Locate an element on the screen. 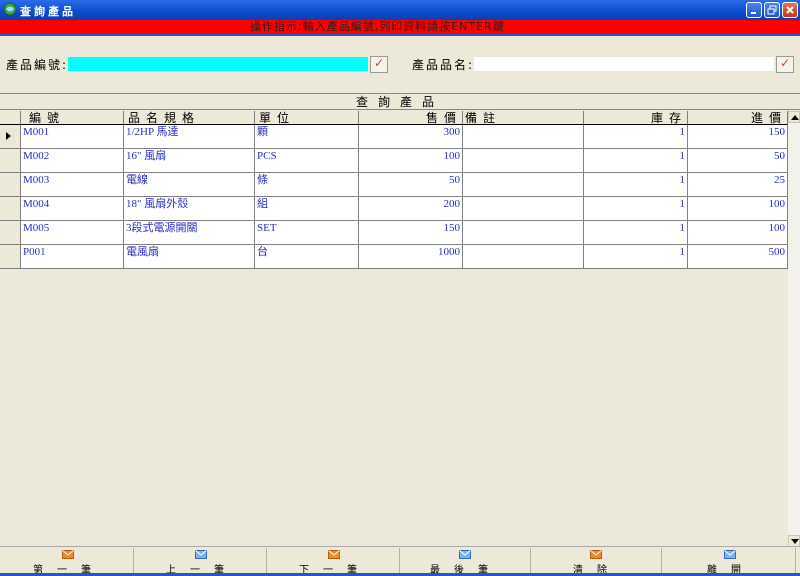 This screenshot has width=800, height=576. cell-price: 200 is located at coordinates (411, 209).